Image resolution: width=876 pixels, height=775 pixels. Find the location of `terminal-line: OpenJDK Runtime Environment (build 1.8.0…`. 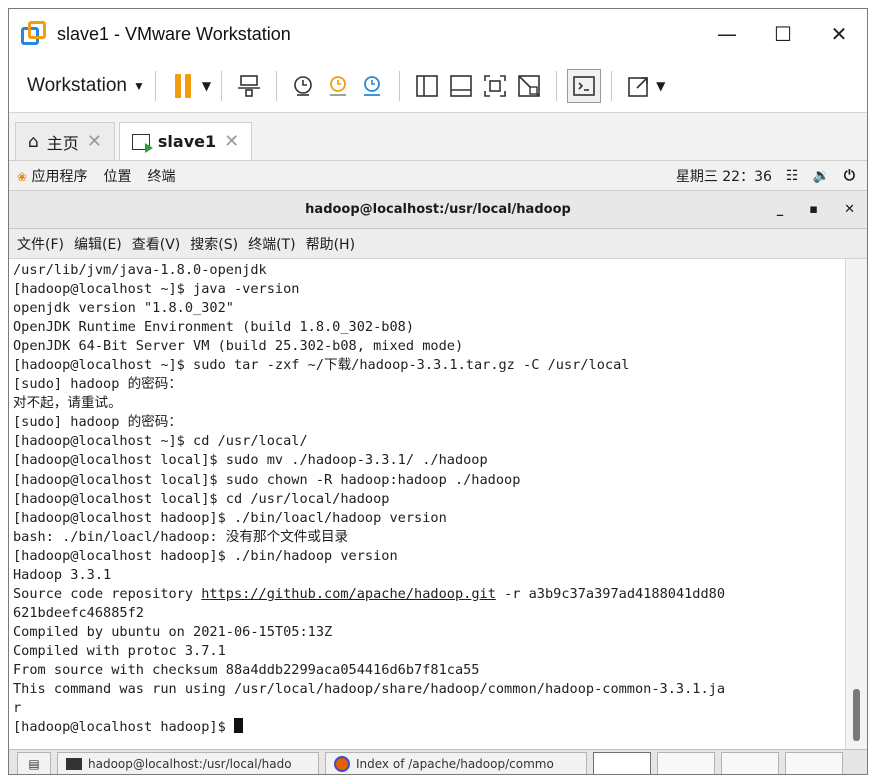

terminal-line: OpenJDK Runtime Environment (build 1.8.0… is located at coordinates (214, 327).